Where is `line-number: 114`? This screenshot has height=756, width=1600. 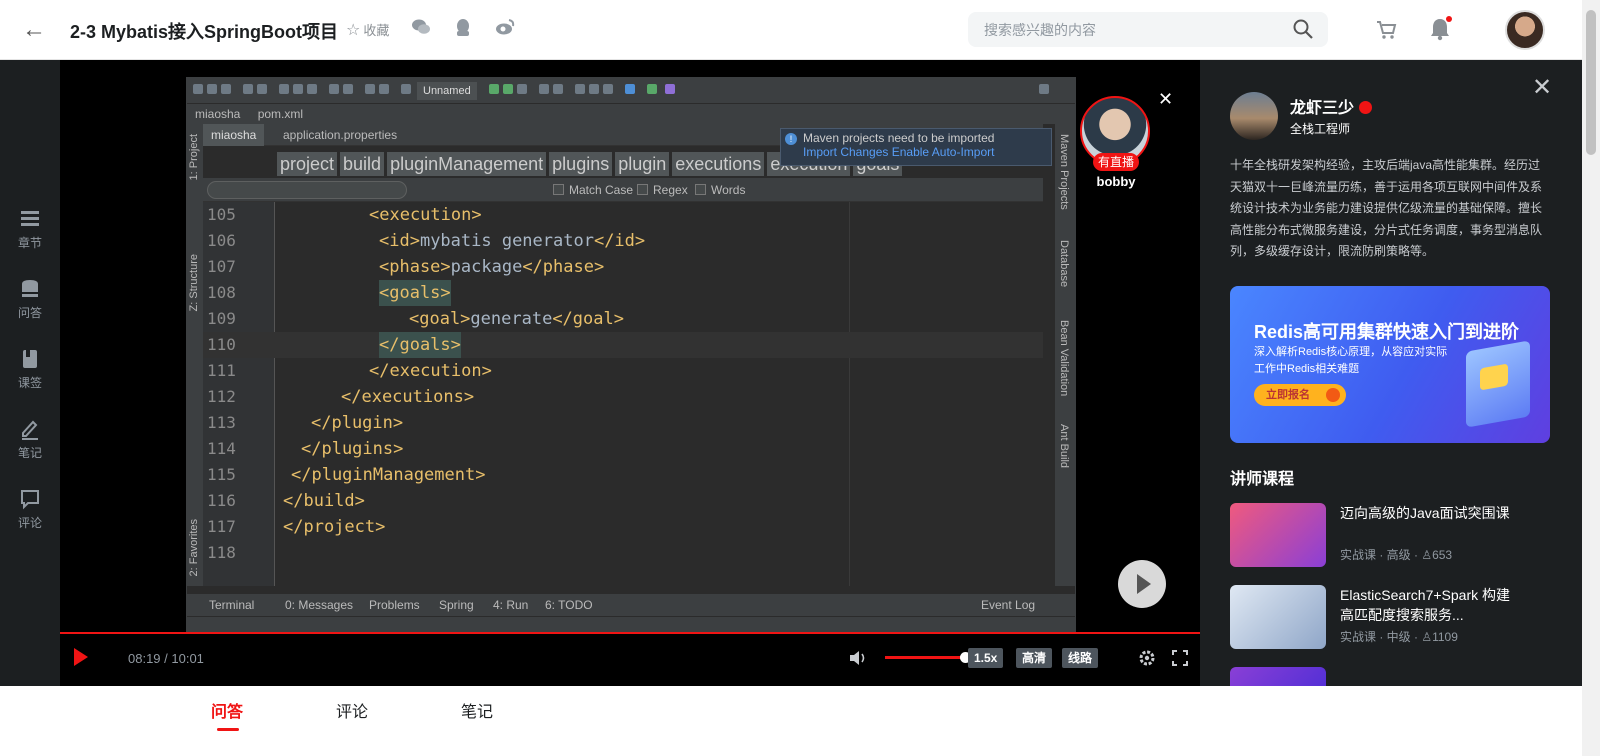 line-number: 114 is located at coordinates (221, 448).